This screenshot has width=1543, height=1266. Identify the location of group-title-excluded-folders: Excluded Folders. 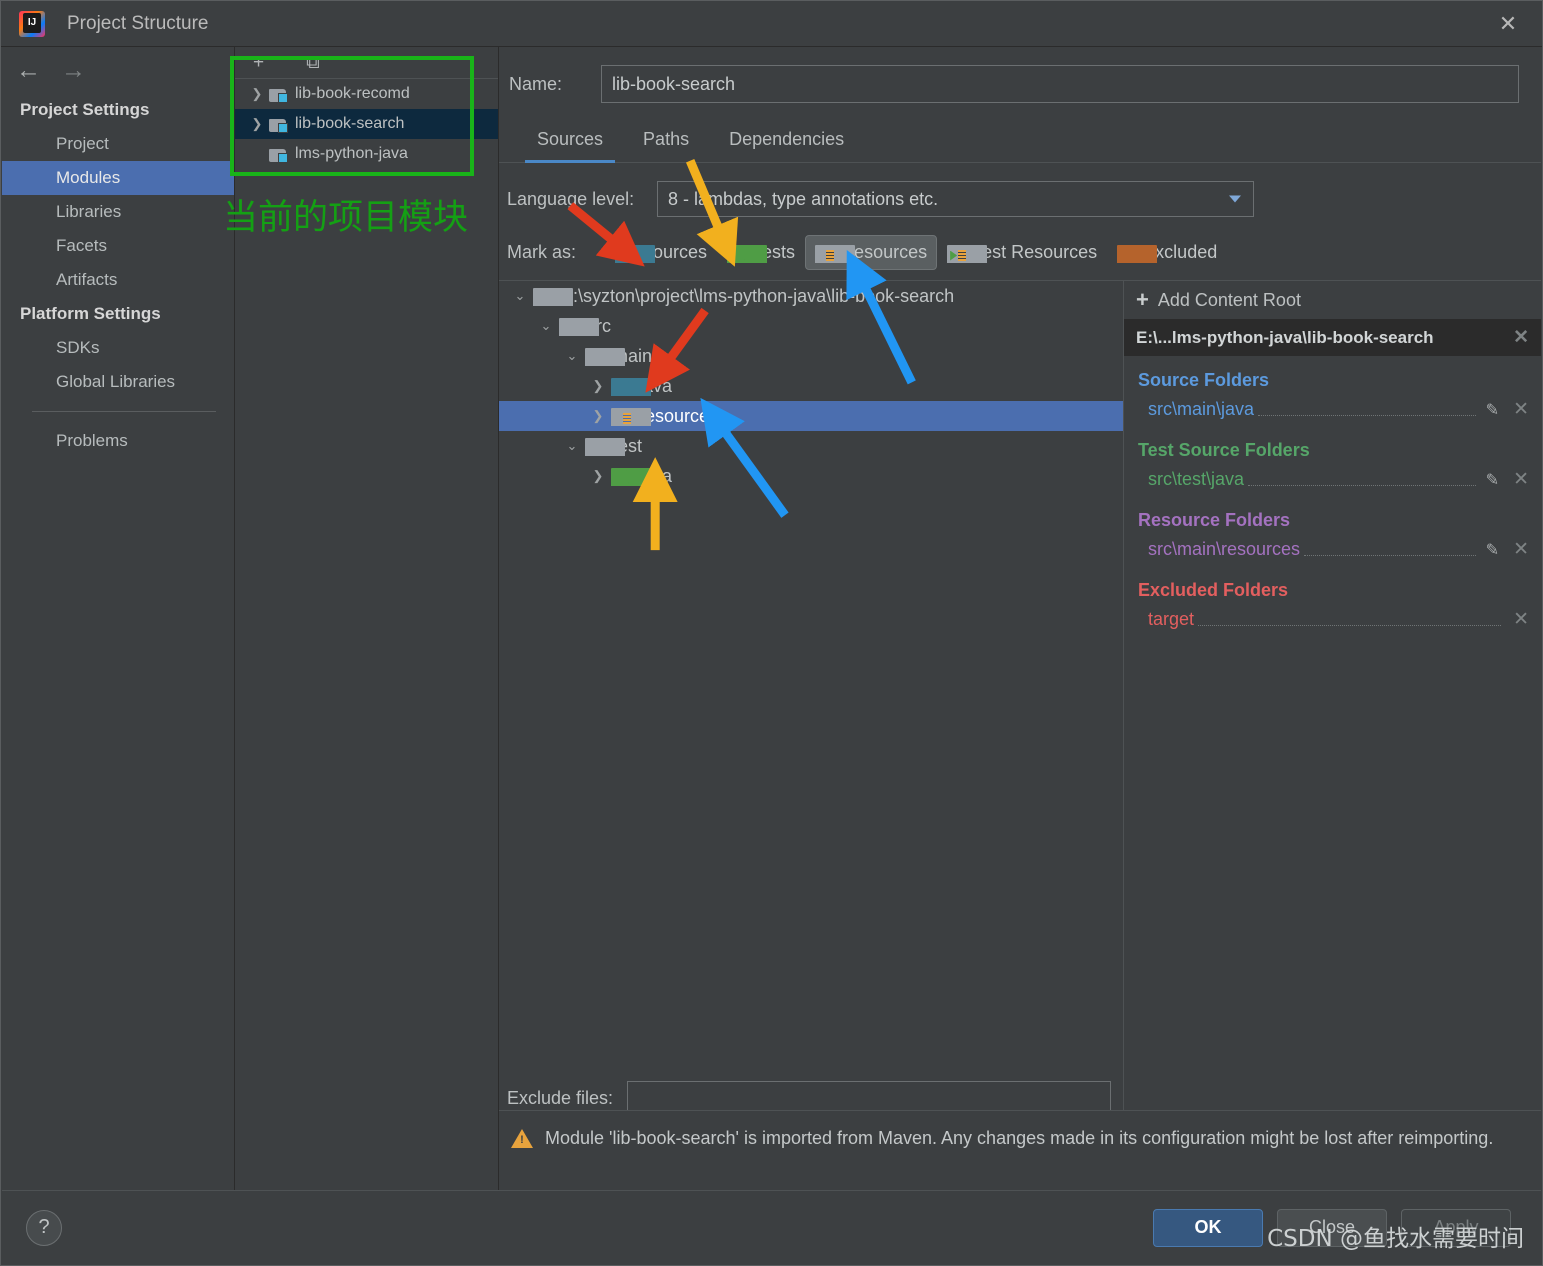
(1213, 590).